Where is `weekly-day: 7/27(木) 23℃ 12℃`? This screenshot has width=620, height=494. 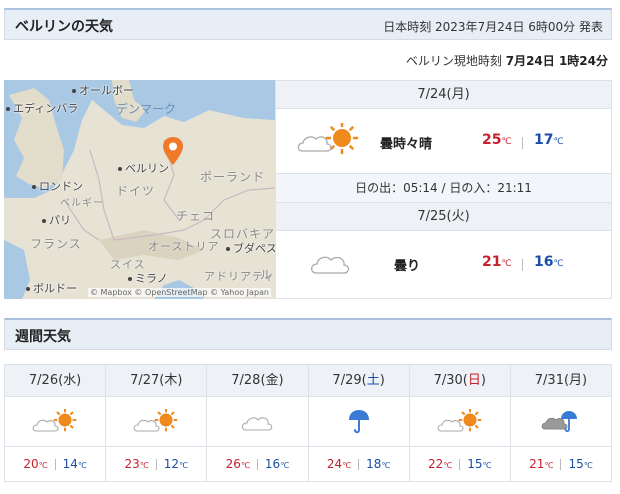
weekly-day: 7/27(木) 23℃ 12℃ is located at coordinates (157, 423).